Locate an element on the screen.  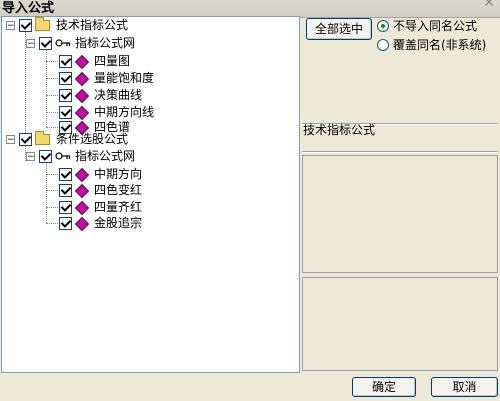
tree-node-formula: 量能饱和度 is located at coordinates (147, 78).